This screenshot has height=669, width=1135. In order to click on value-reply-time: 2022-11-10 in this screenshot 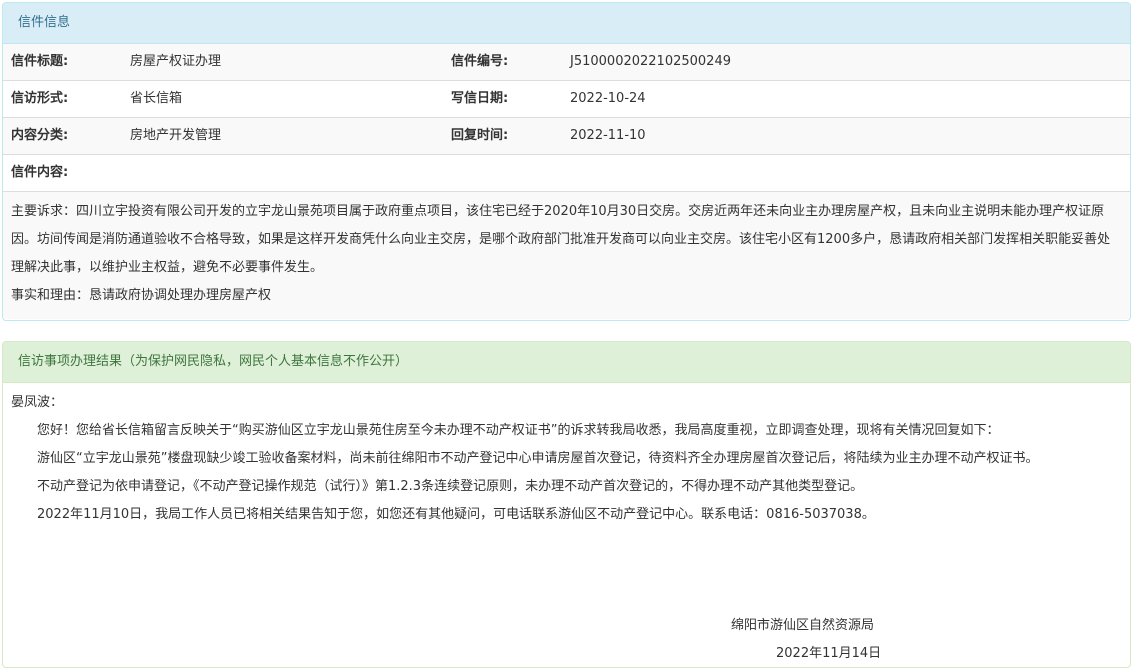, I will do `click(608, 135)`.